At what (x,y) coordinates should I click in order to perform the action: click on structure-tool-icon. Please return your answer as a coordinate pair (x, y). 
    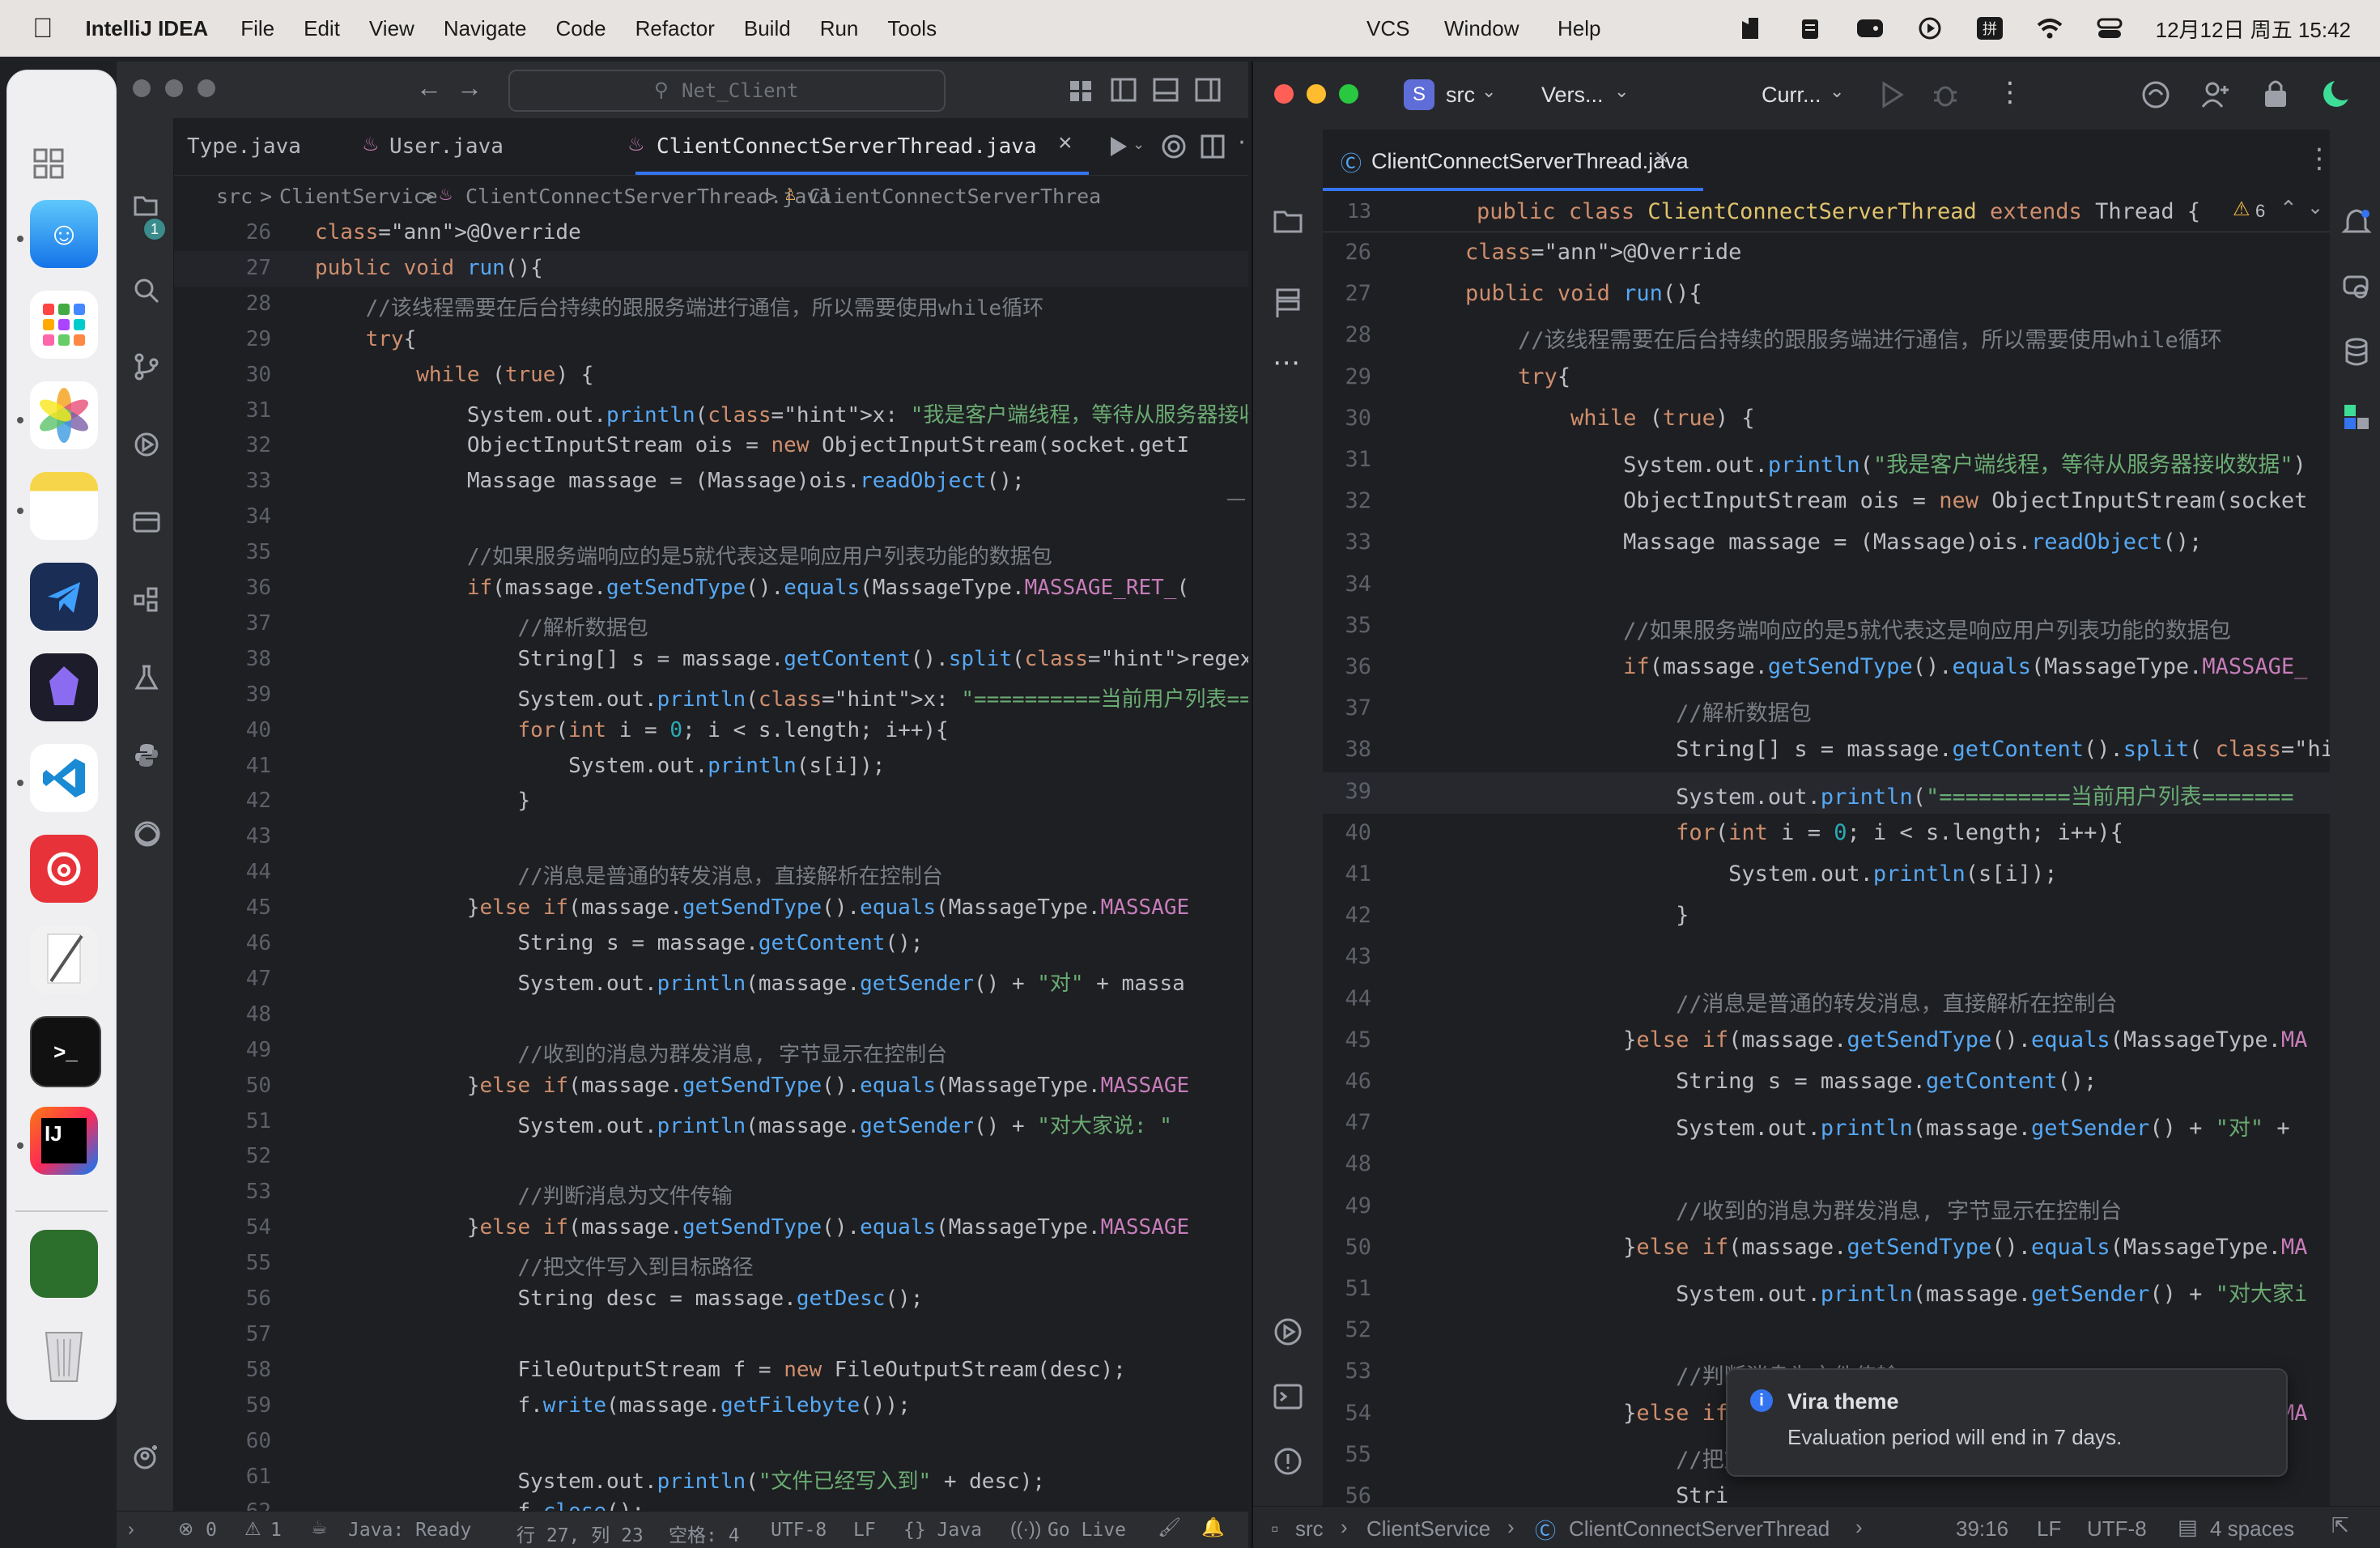
    Looking at the image, I should click on (146, 600).